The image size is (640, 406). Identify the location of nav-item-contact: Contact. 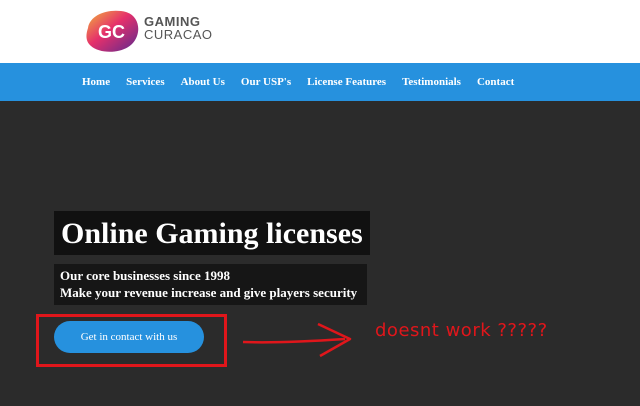
(495, 82).